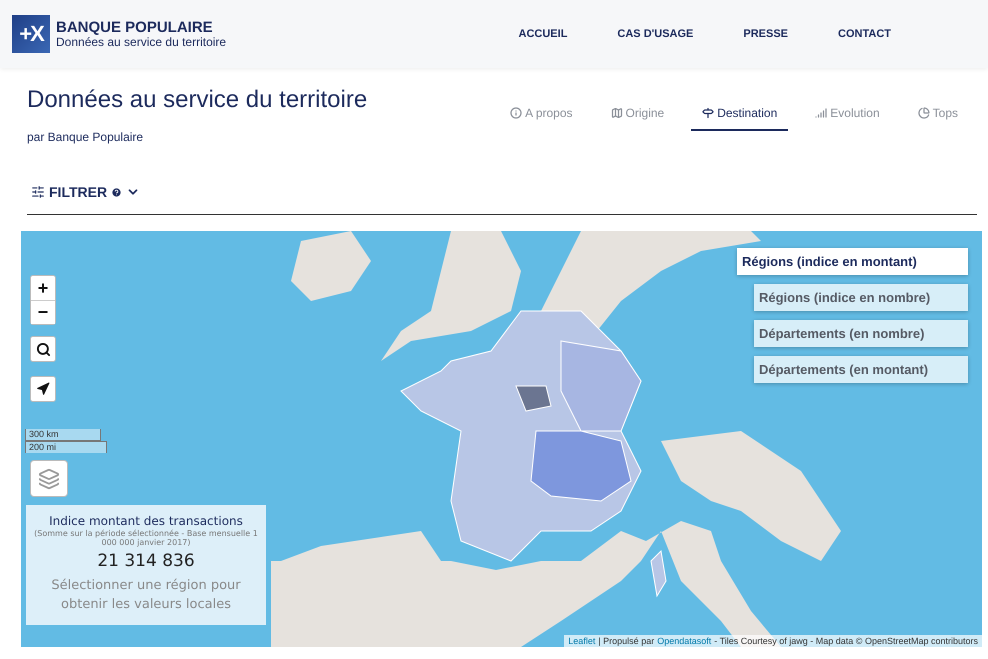 Image resolution: width=988 pixels, height=659 pixels. I want to click on layers-icon, so click(49, 479).